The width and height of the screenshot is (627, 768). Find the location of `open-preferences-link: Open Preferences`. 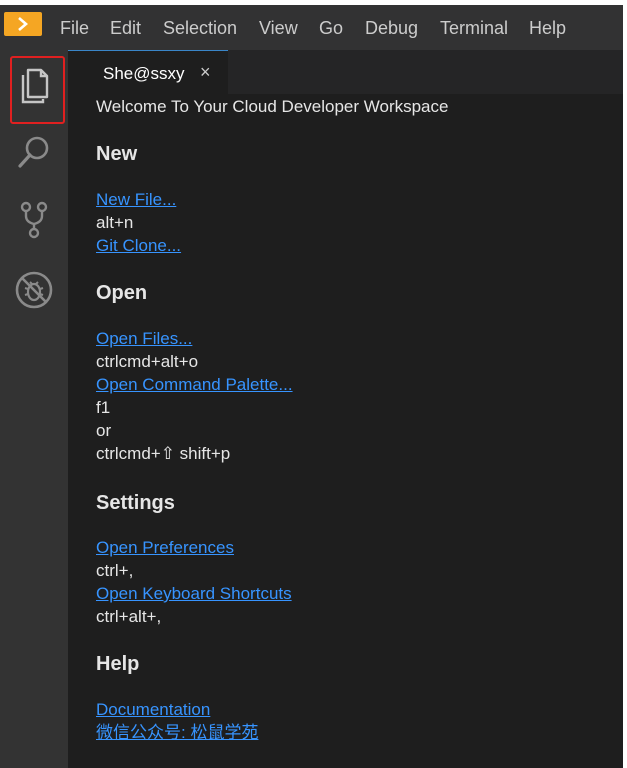

open-preferences-link: Open Preferences is located at coordinates (165, 548).